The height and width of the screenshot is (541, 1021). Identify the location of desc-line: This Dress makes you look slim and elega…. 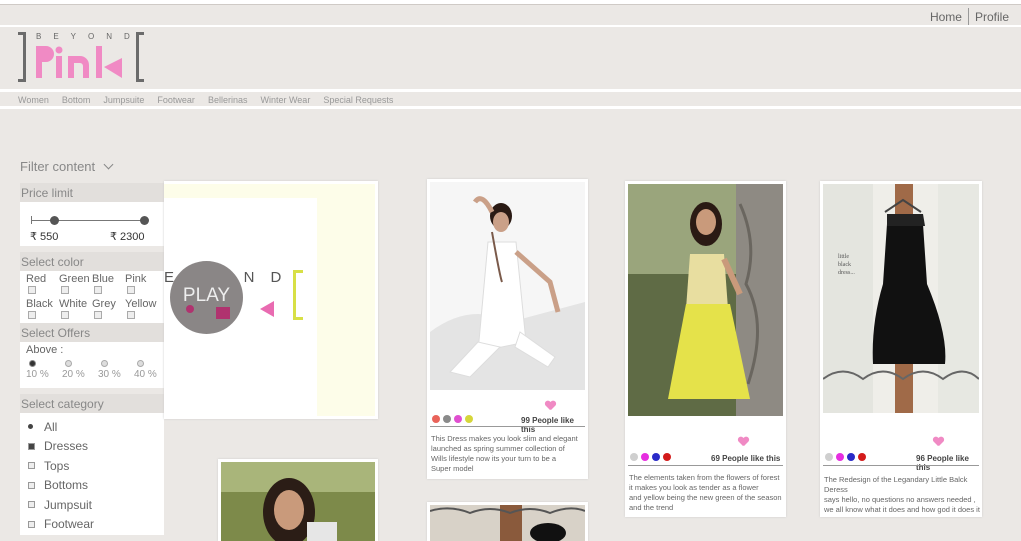
(504, 438).